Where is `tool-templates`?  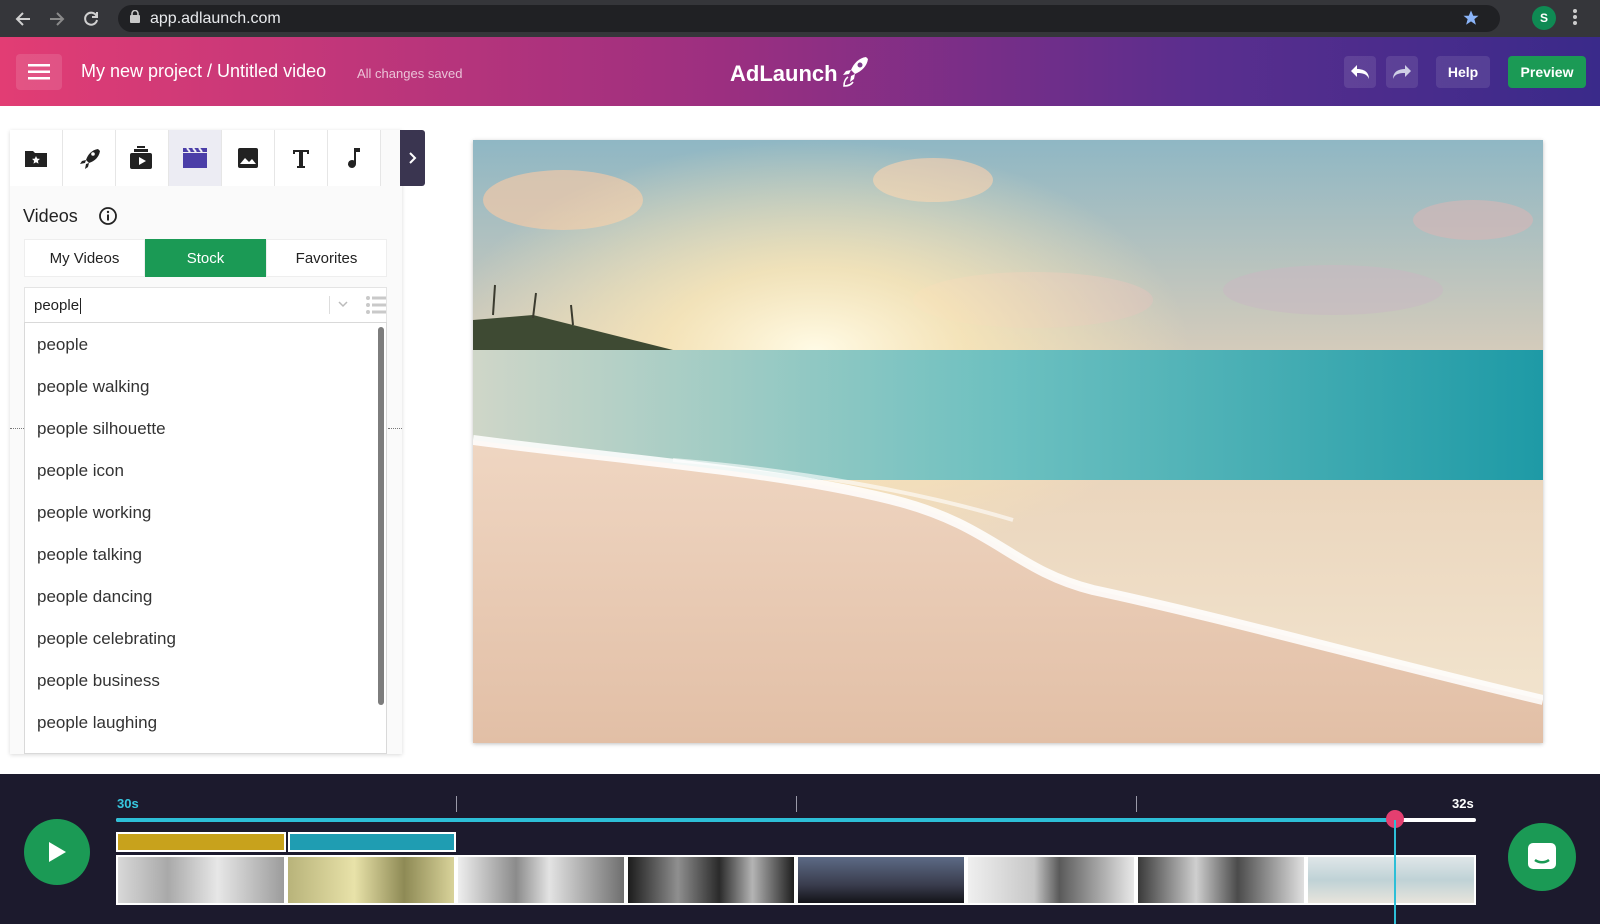
tool-templates is located at coordinates (89, 158).